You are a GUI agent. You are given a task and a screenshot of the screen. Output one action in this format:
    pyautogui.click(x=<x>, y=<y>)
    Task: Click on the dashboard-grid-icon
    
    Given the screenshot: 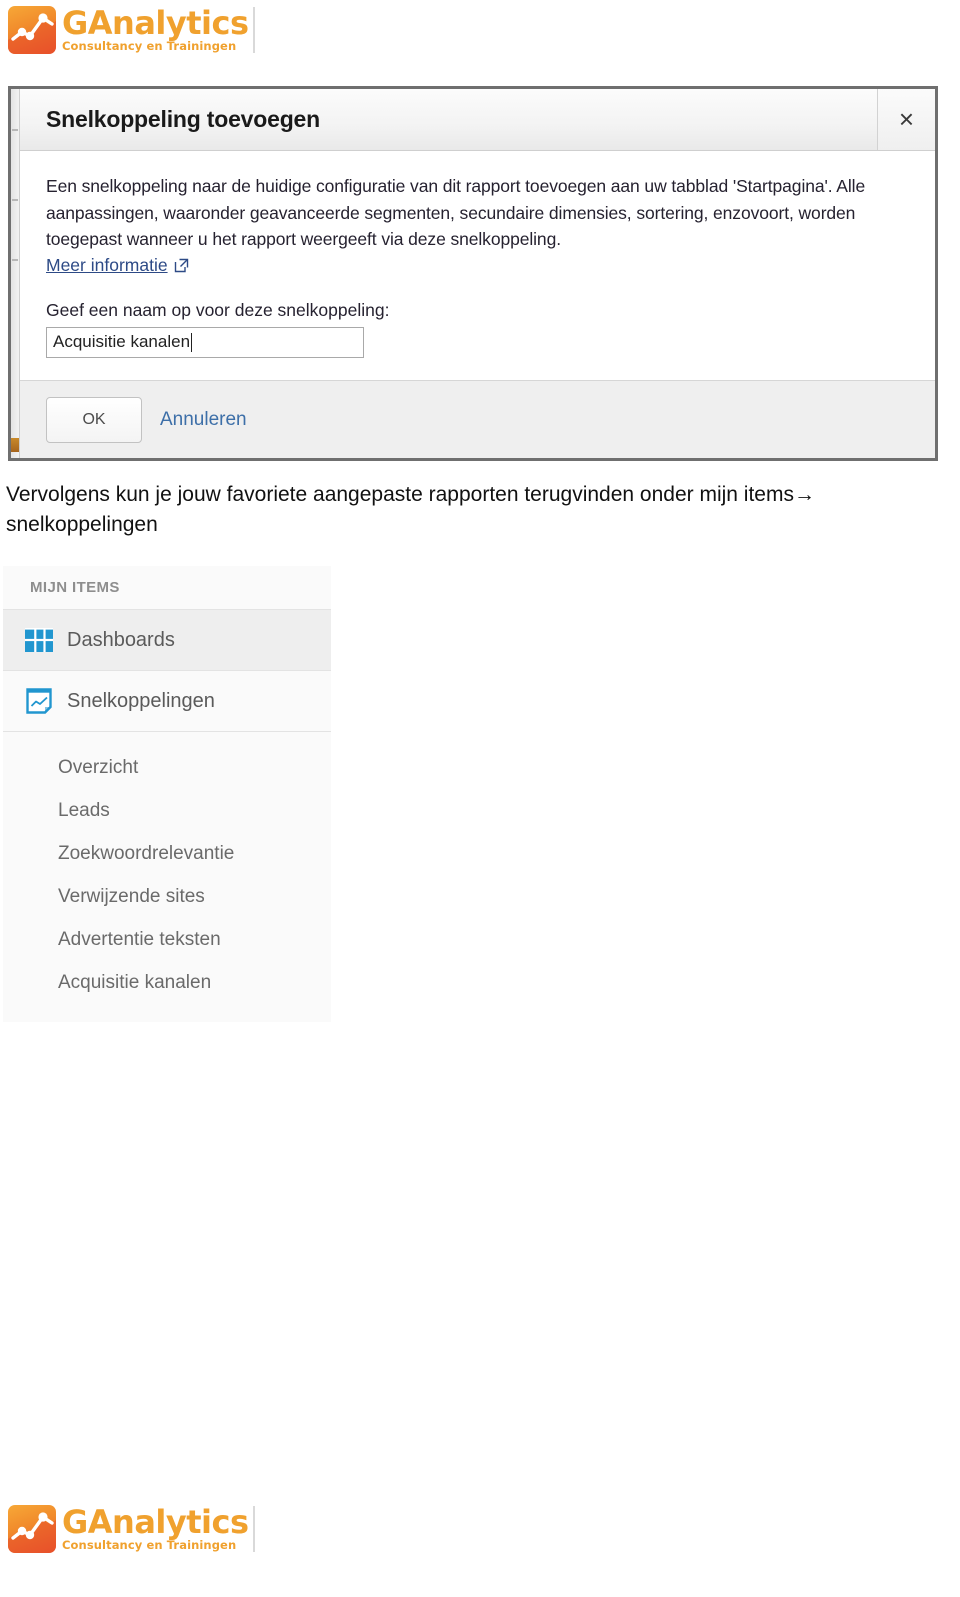 What is the action you would take?
    pyautogui.click(x=39, y=640)
    